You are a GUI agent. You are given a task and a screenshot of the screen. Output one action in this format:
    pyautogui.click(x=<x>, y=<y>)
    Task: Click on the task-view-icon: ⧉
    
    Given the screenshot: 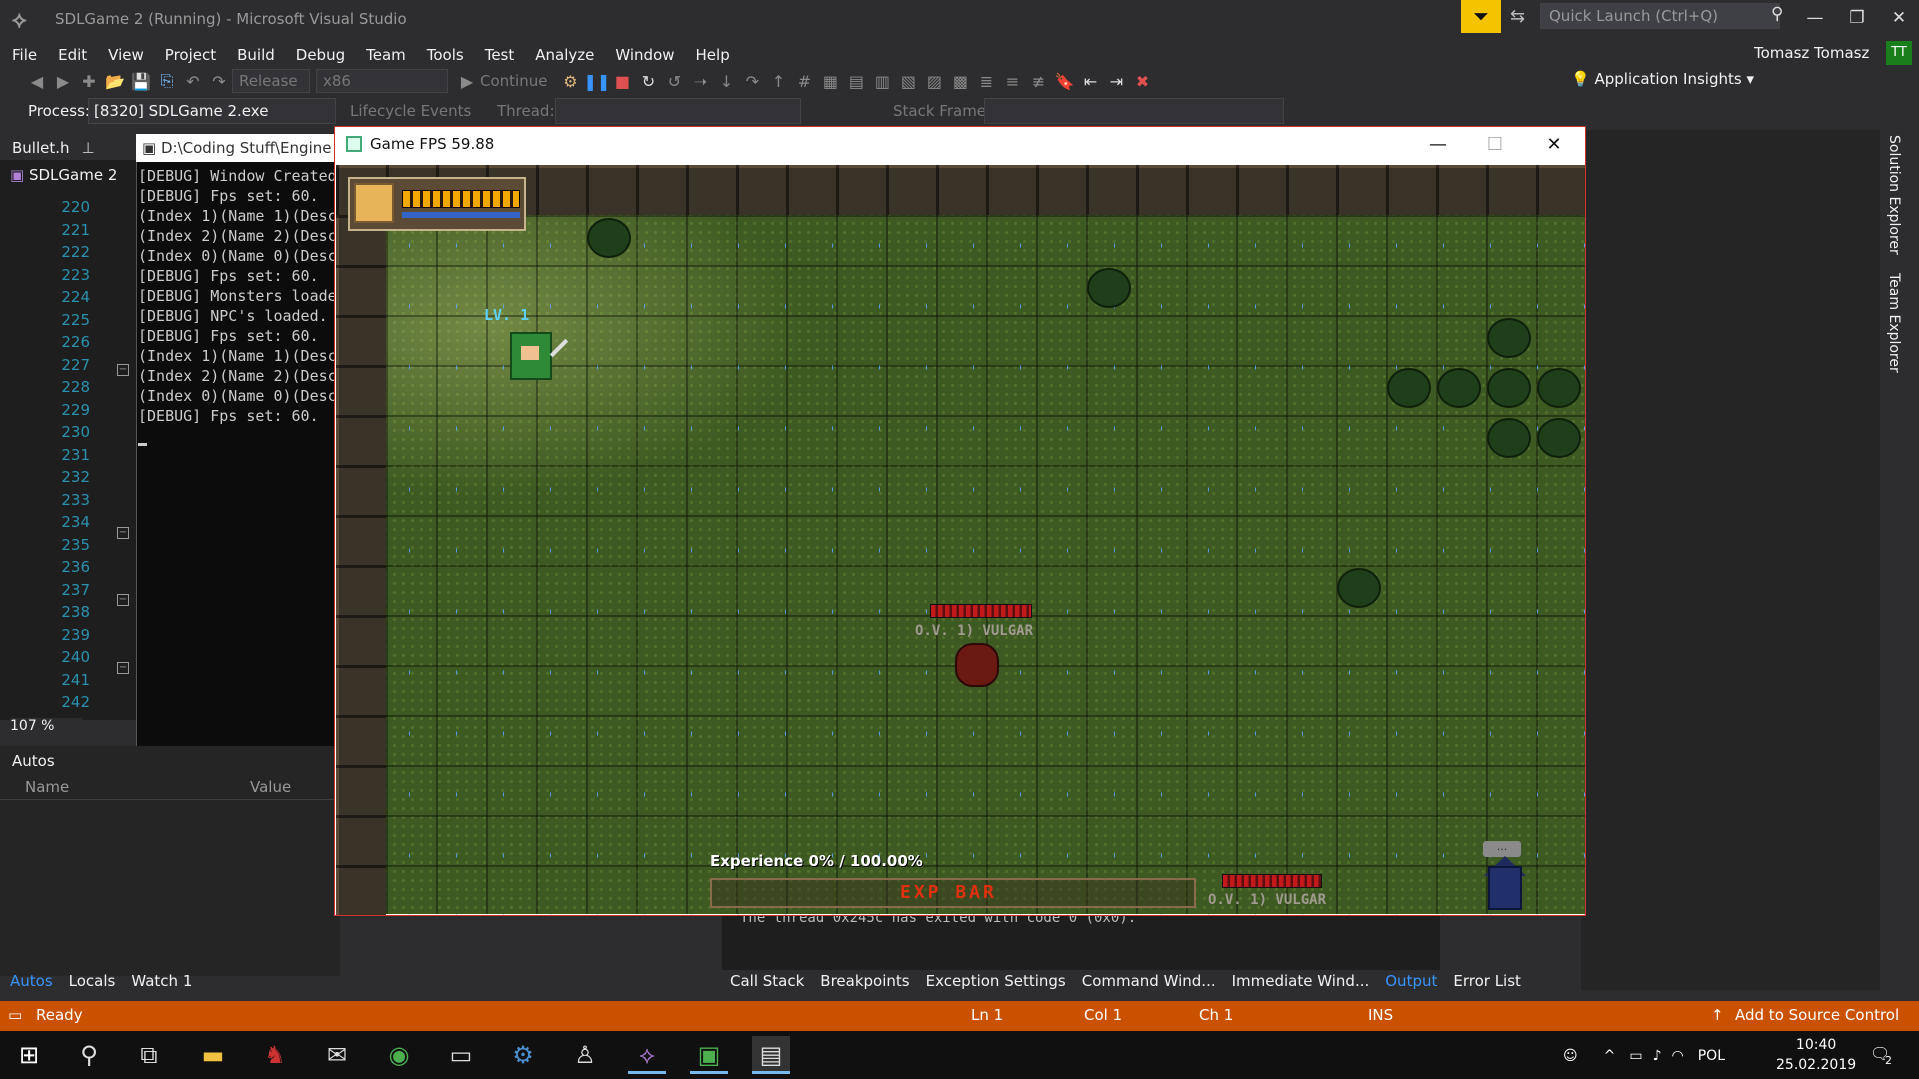 What is the action you would take?
    pyautogui.click(x=149, y=1055)
    